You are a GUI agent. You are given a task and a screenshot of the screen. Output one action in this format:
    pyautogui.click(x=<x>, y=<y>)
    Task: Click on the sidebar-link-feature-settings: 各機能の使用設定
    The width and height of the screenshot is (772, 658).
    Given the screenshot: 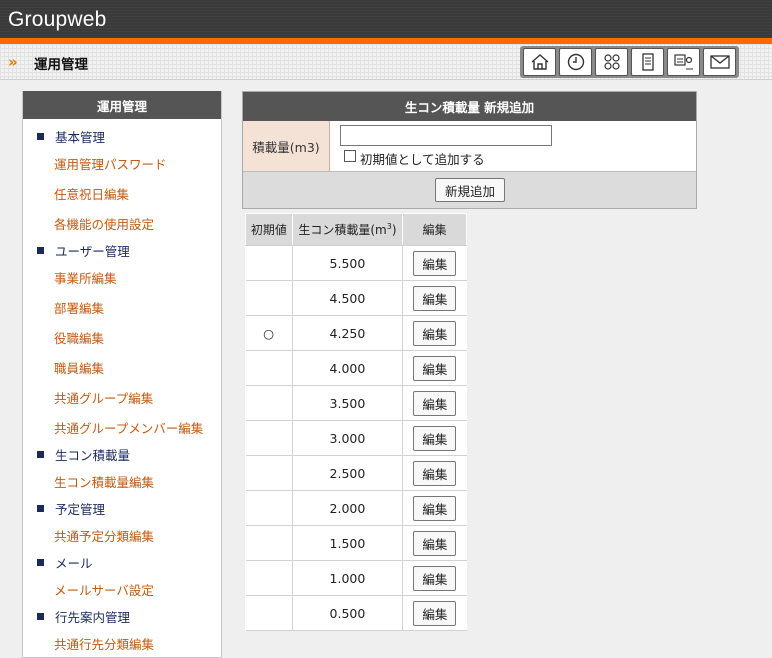 What is the action you would take?
    pyautogui.click(x=104, y=223)
    